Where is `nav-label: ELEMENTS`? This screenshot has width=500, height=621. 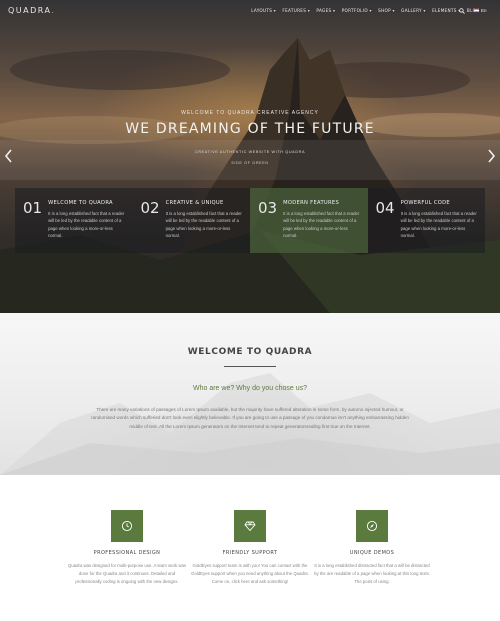 nav-label: ELEMENTS is located at coordinates (444, 10).